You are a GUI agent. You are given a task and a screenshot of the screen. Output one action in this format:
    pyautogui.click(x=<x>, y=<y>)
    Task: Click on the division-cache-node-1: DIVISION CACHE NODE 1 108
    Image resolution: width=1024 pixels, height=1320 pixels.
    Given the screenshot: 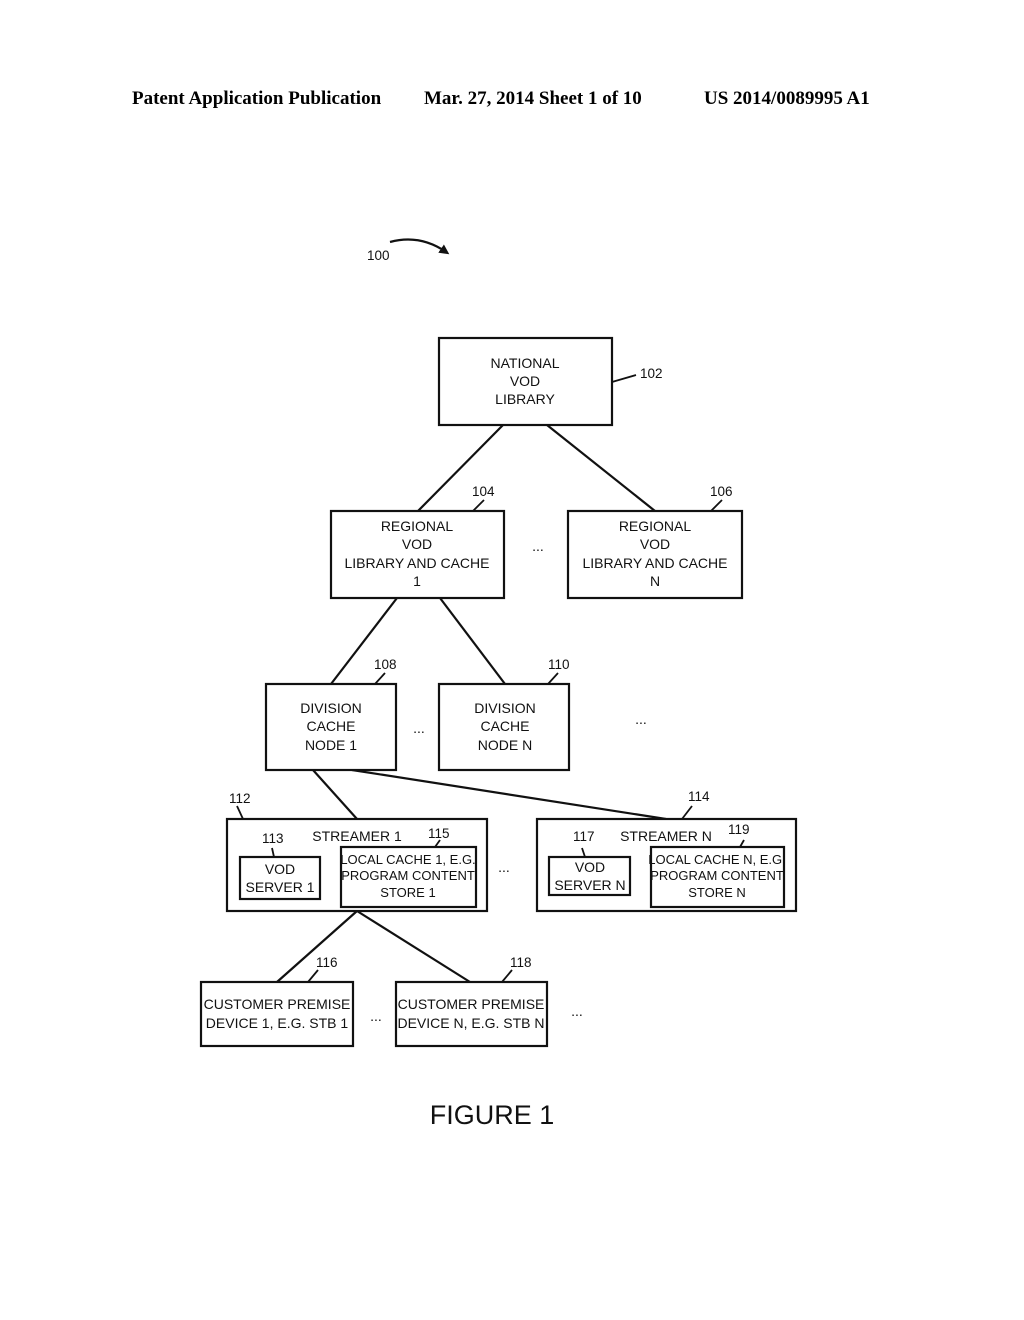 What is the action you would take?
    pyautogui.click(x=331, y=714)
    